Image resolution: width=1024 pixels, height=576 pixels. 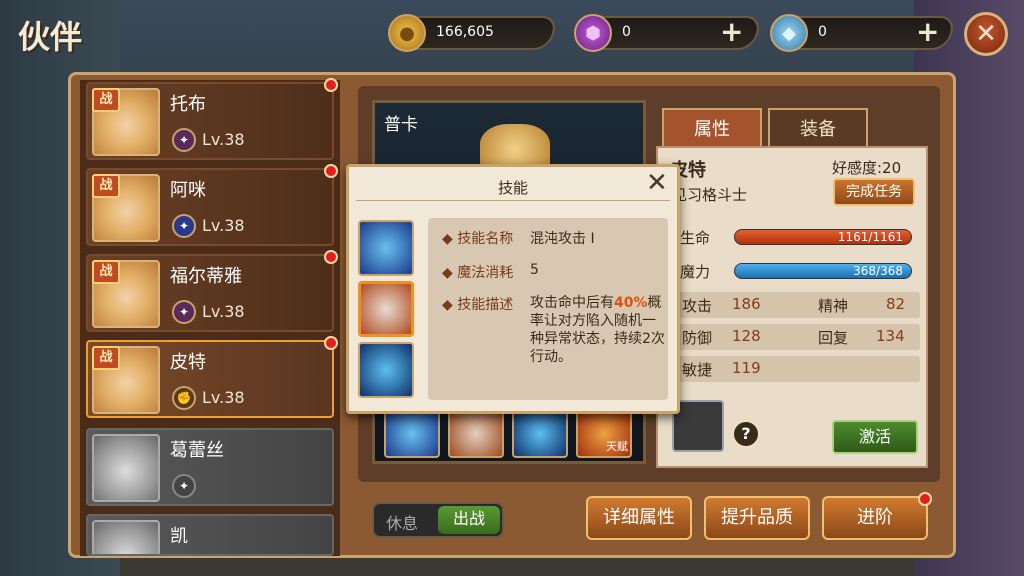 I want to click on diamond-icon: ◆, so click(x=789, y=33).